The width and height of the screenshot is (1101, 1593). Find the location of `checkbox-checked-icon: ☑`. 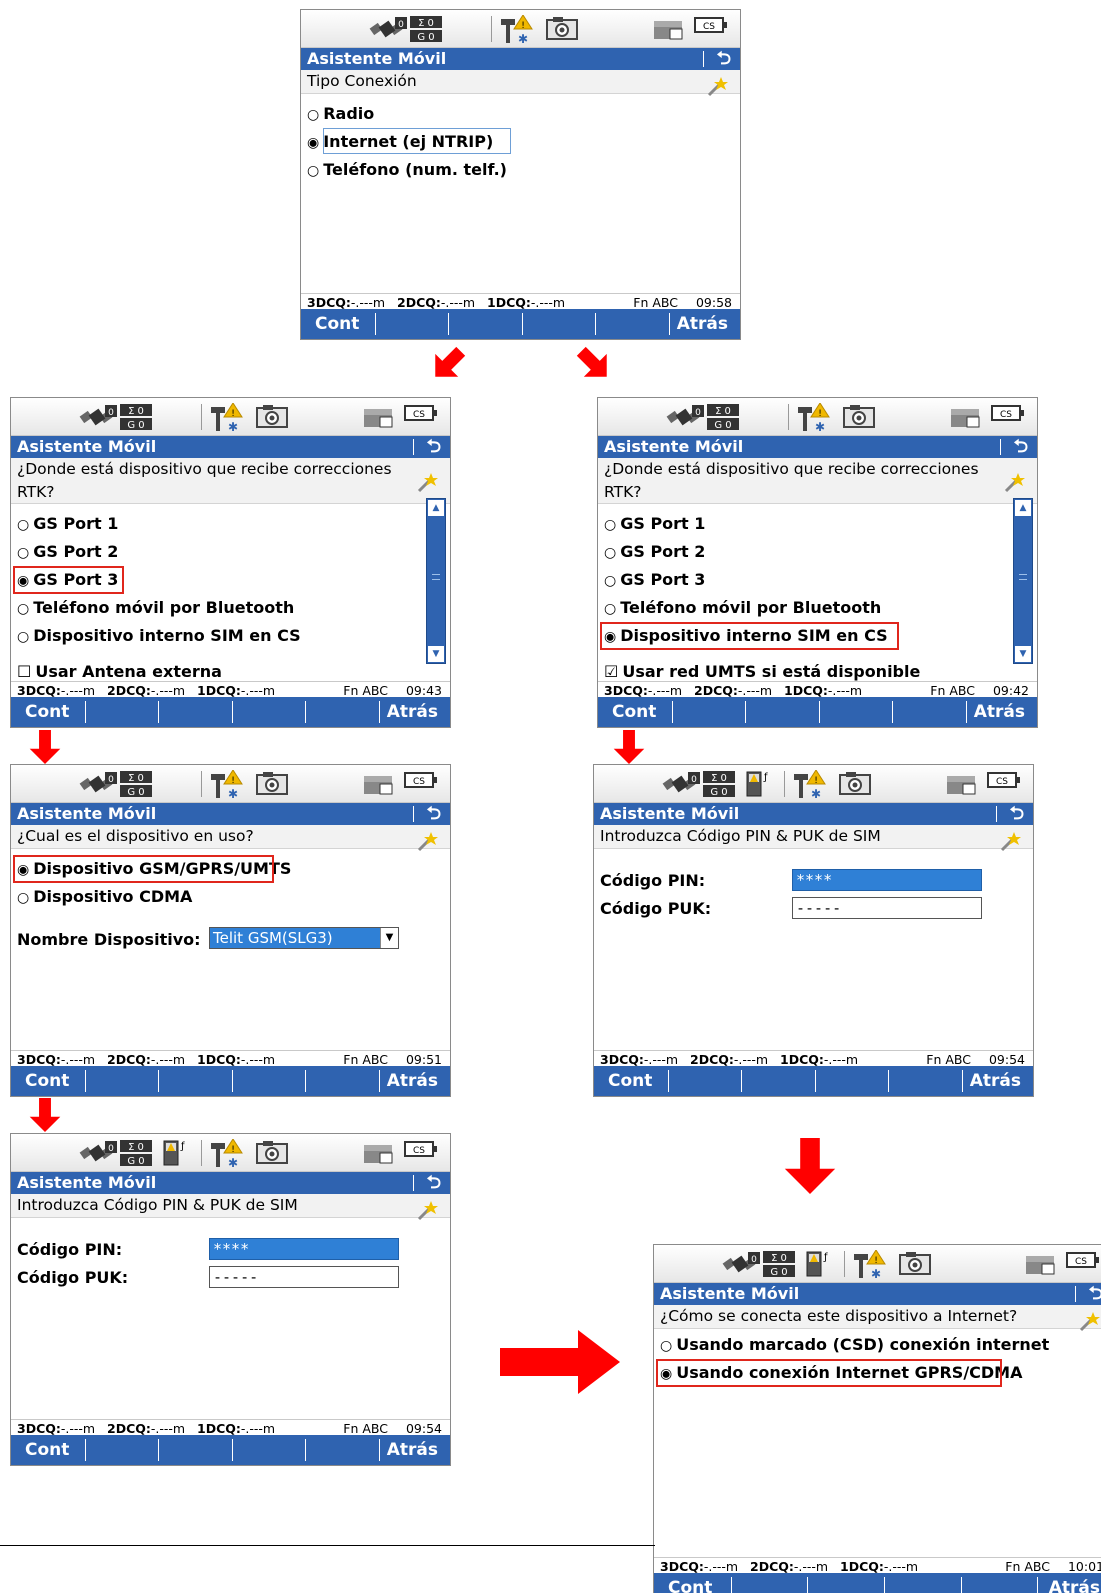

checkbox-checked-icon: ☑ is located at coordinates (611, 671).